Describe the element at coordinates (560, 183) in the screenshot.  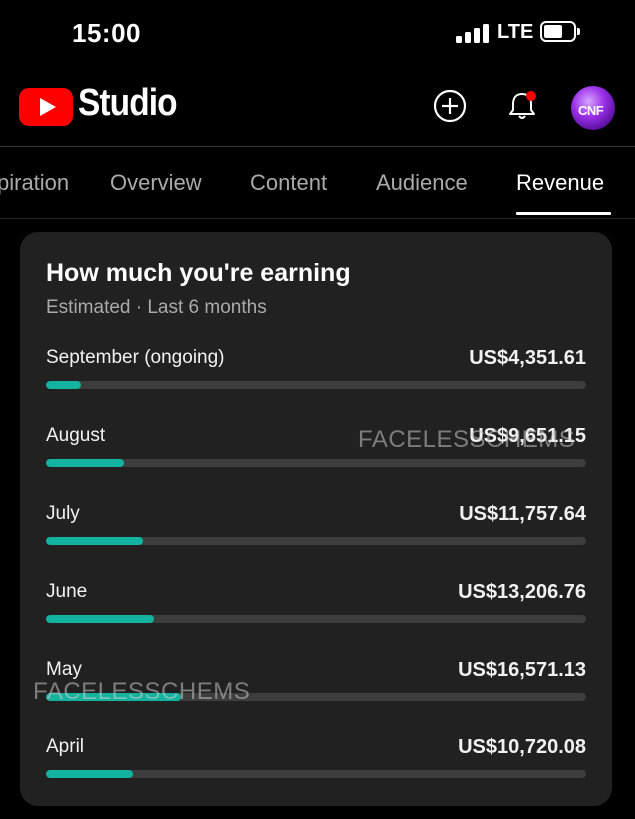
I see `tab-revenue: Revenue` at that location.